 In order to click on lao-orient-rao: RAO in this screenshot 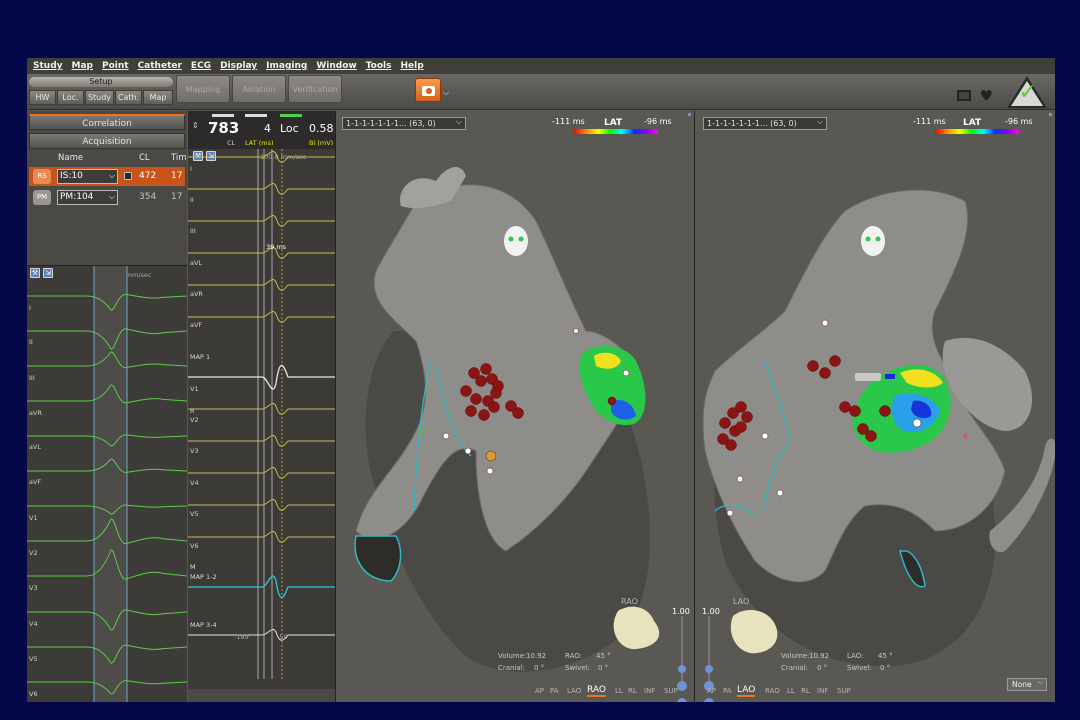, I will do `click(772, 691)`.